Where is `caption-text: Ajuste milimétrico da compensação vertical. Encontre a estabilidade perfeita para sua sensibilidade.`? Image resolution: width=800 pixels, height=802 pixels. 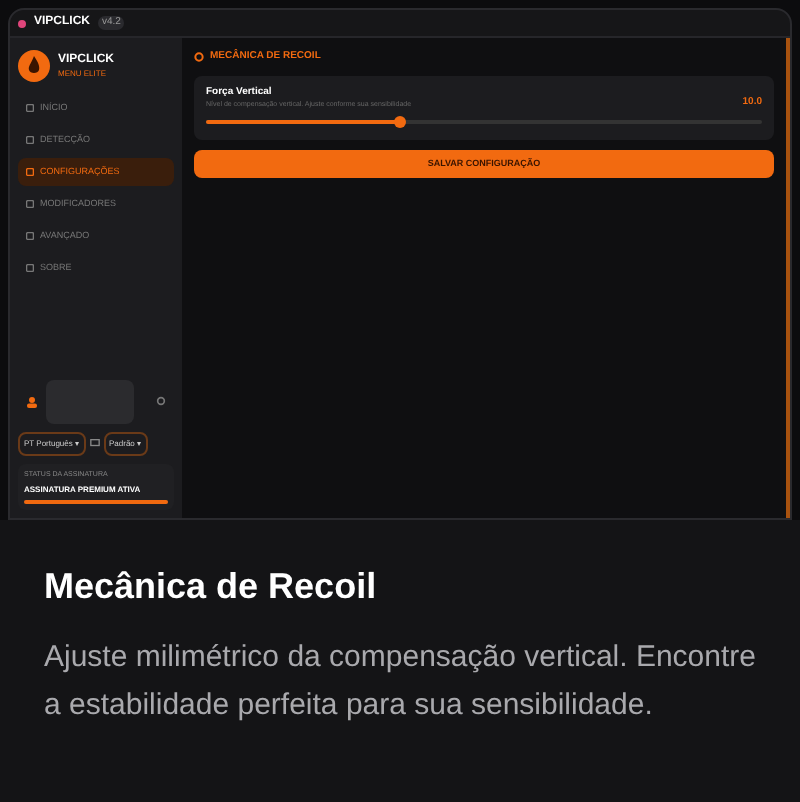
caption-text: Ajuste milimétrico da compensação vertical. Encontre a estabilidade perfeita para sua sensibilidade. is located at coordinates (400, 682).